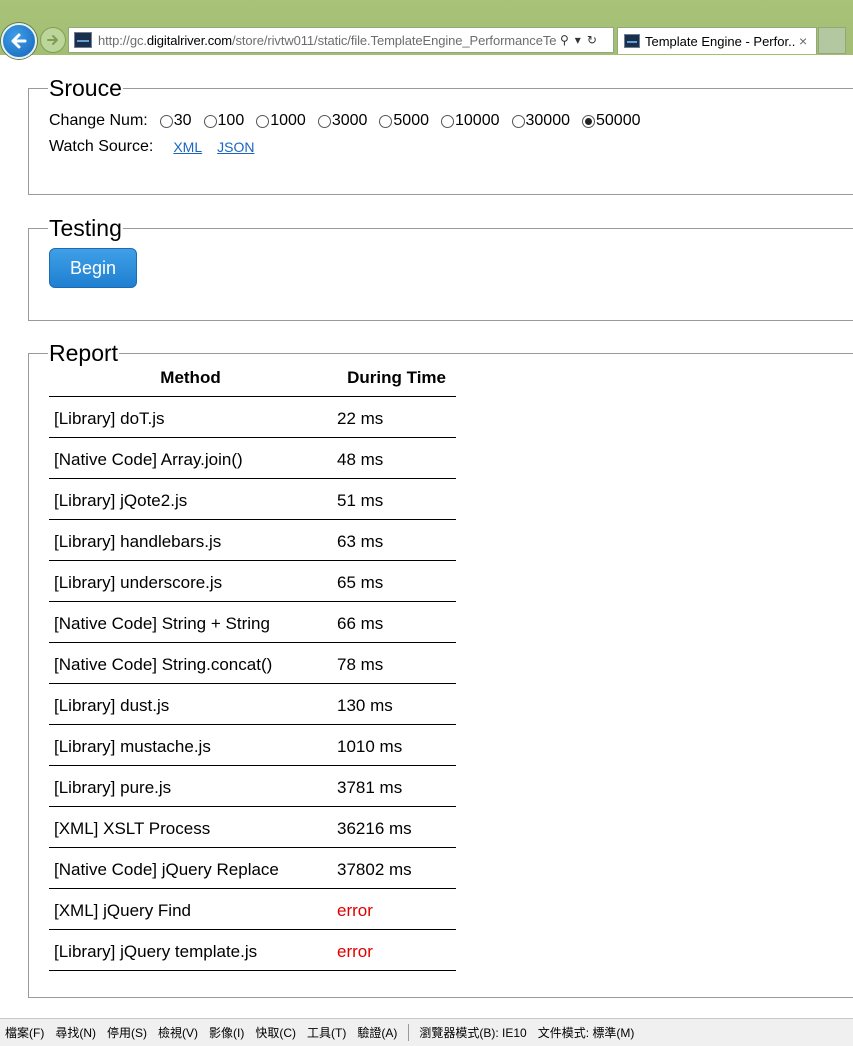 Image resolution: width=853 pixels, height=1046 pixels. What do you see at coordinates (451, 147) in the screenshot?
I see `watch-source-row: Watch Source: XML JSON` at bounding box center [451, 147].